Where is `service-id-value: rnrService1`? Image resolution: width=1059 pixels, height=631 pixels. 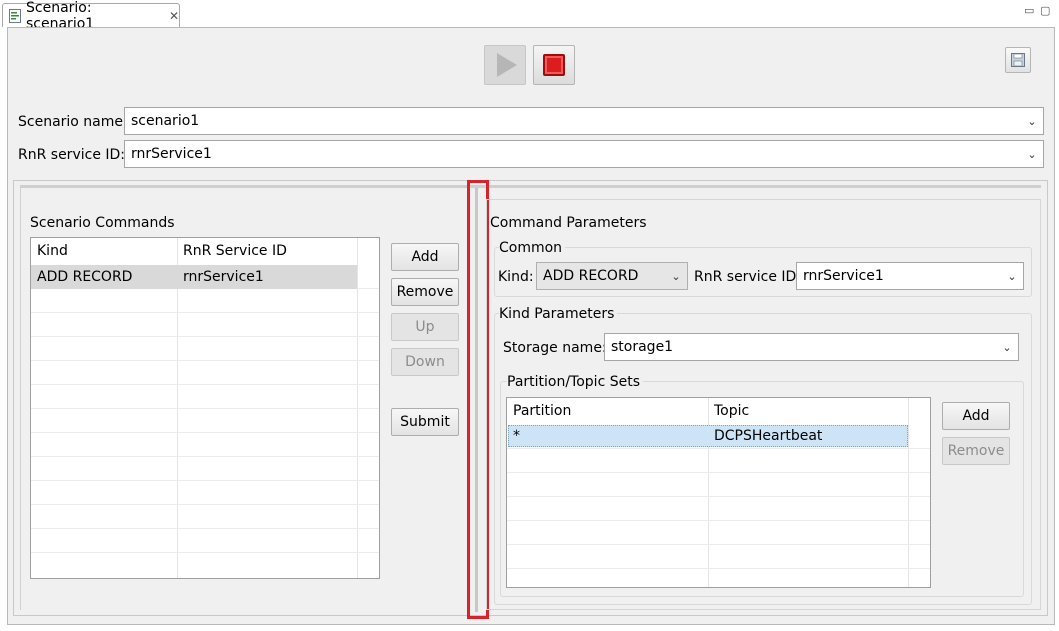
service-id-value: rnrService1 is located at coordinates (171, 154).